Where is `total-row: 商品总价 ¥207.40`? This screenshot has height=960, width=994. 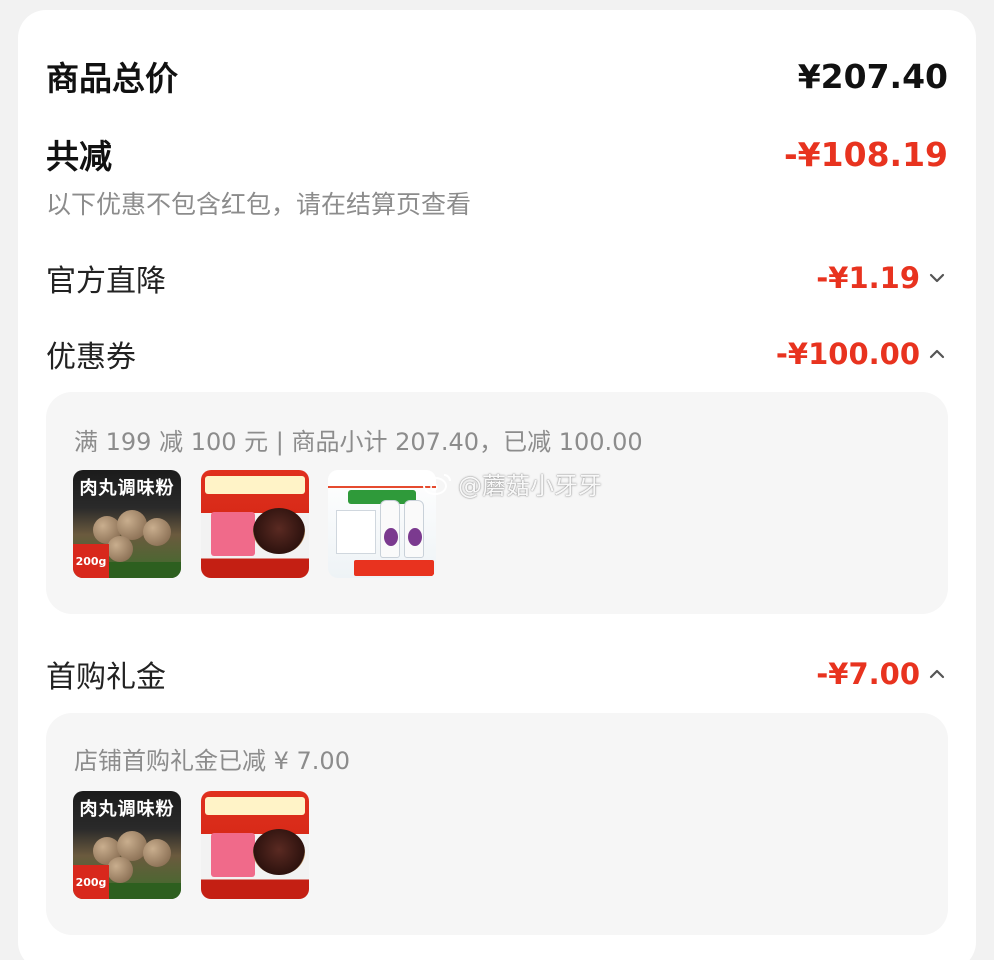
total-row: 商品总价 ¥207.40 is located at coordinates (497, 76).